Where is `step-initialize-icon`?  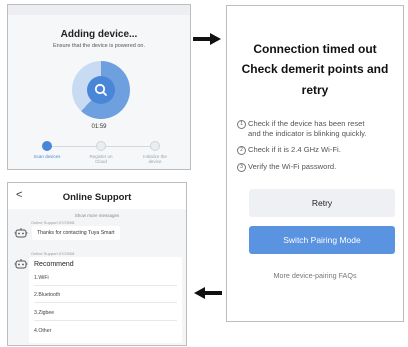 step-initialize-icon is located at coordinates (155, 146).